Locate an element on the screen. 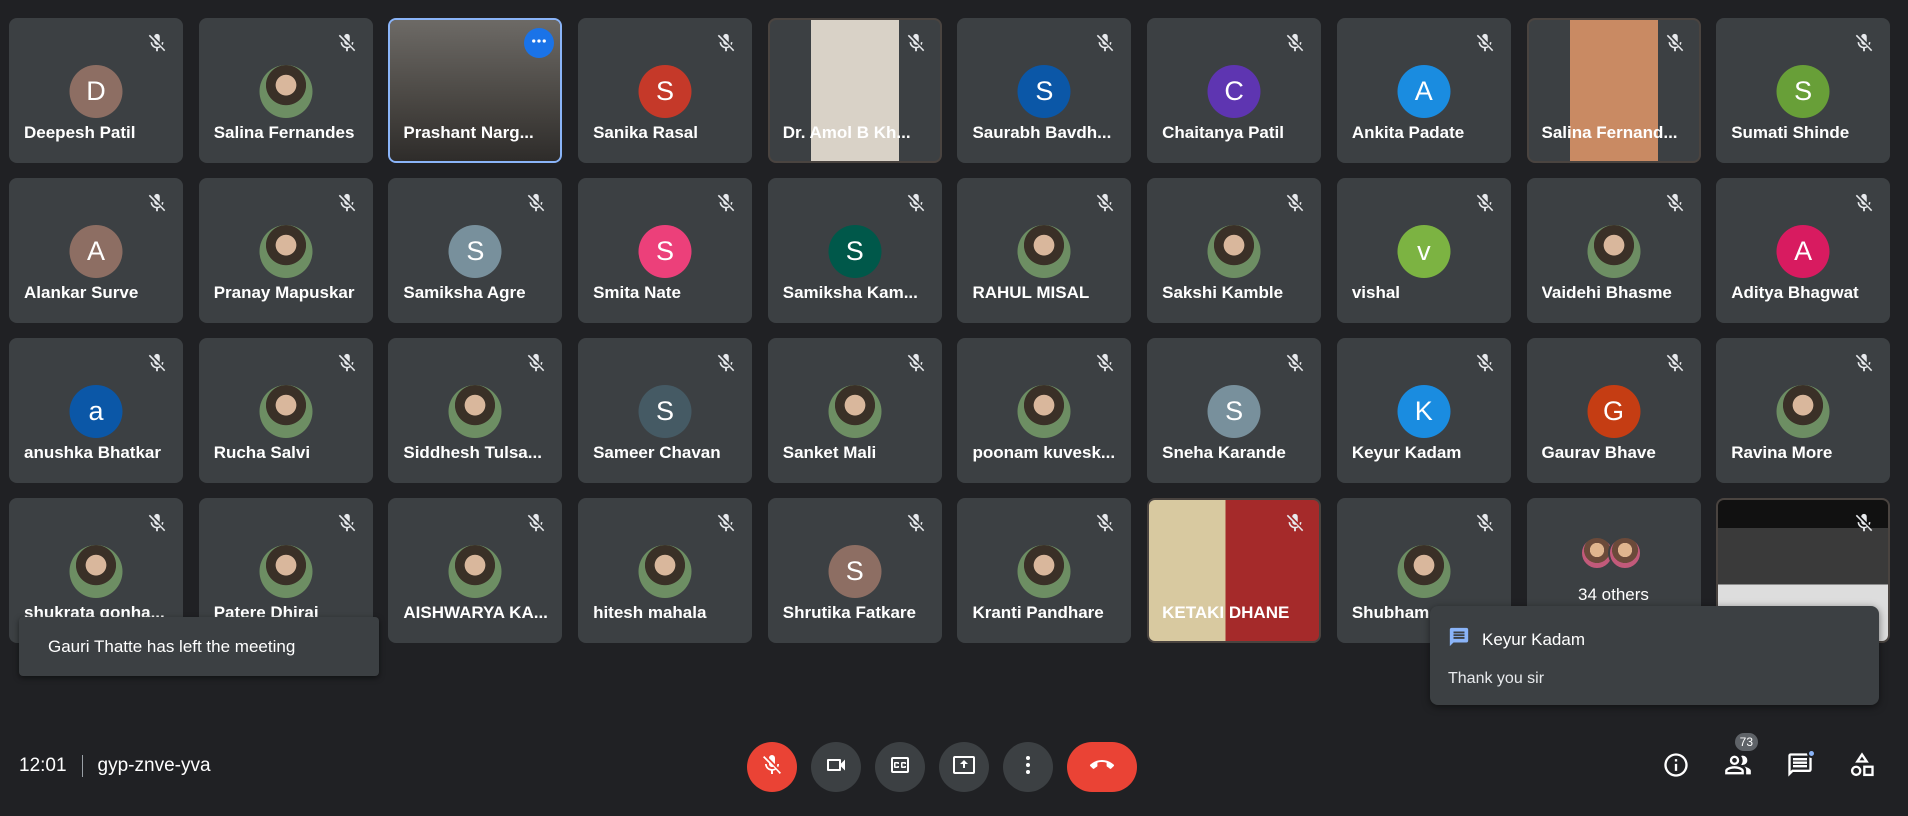 The image size is (1908, 816). participant-name: Rucha Salvi is located at coordinates (262, 452).